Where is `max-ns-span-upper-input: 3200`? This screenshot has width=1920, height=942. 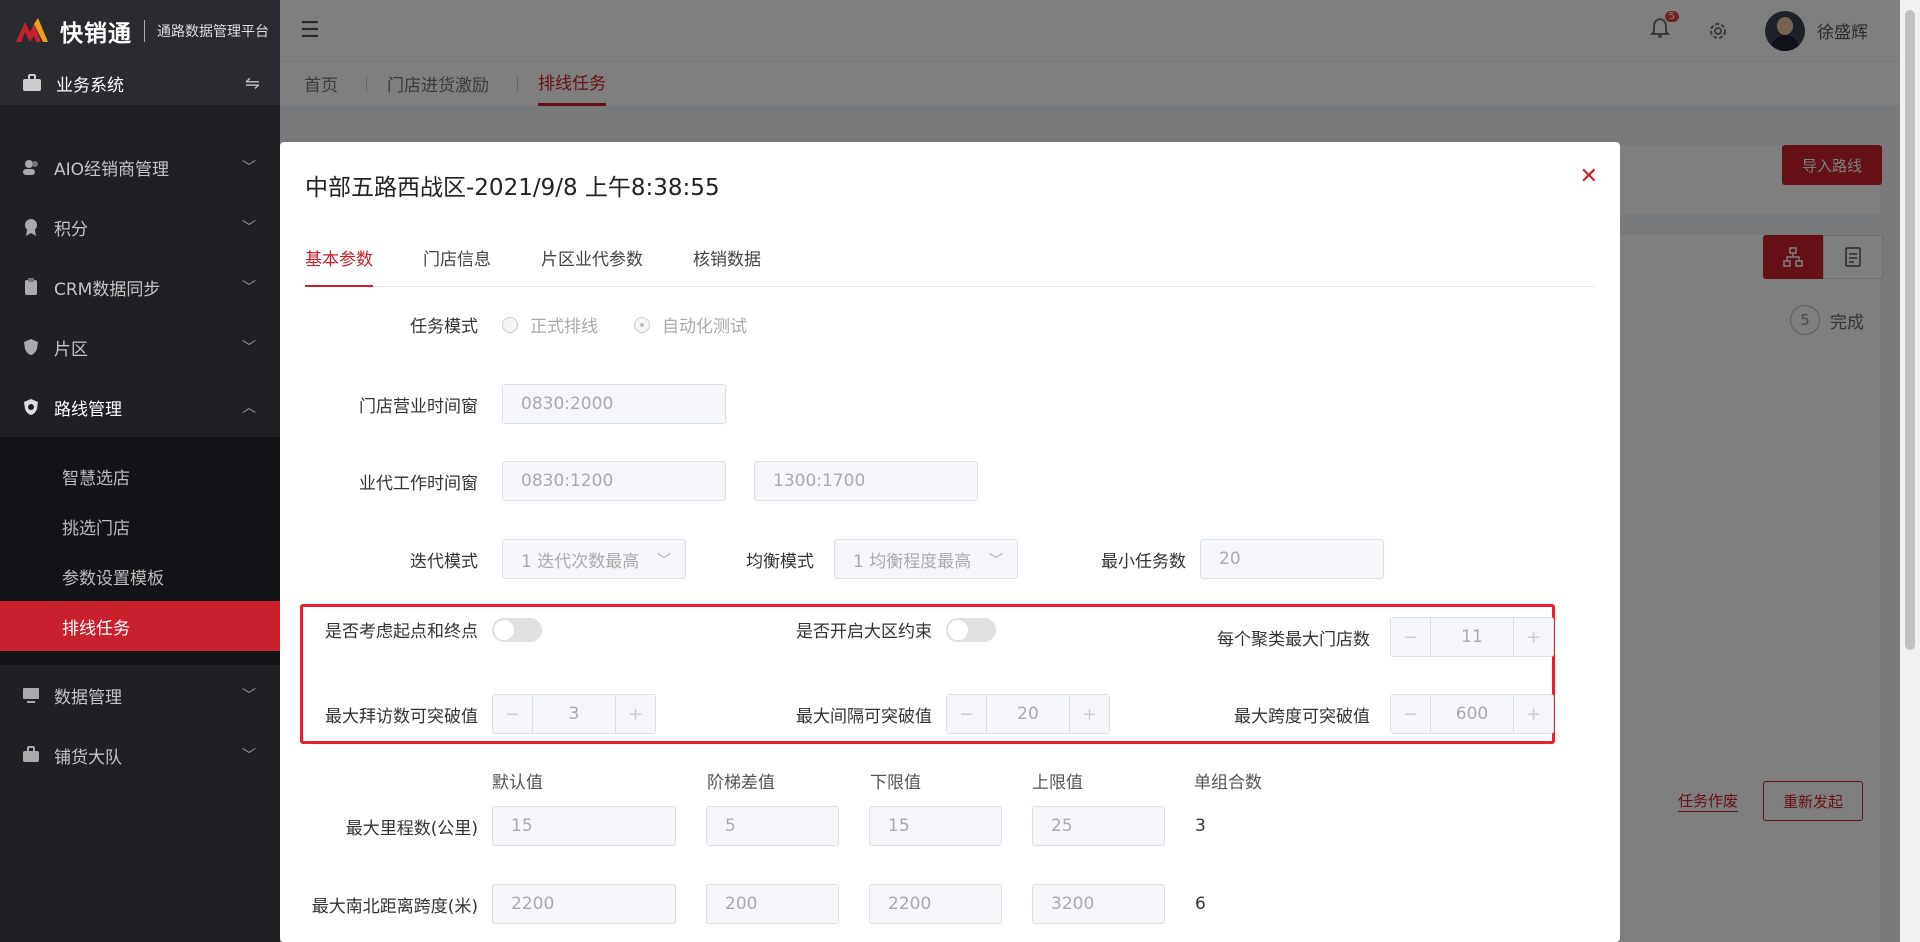
max-ns-span-upper-input: 3200 is located at coordinates (1098, 904).